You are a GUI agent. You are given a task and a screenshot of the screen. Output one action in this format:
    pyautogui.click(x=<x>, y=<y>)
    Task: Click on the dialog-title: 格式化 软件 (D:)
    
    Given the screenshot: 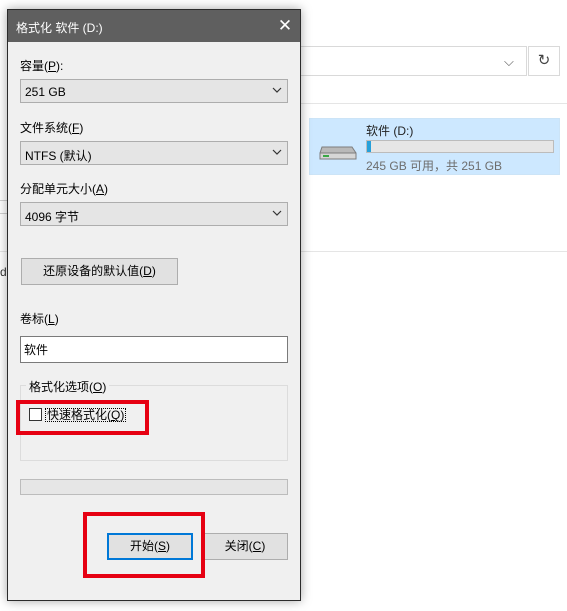 What is the action you would take?
    pyautogui.click(x=59, y=28)
    